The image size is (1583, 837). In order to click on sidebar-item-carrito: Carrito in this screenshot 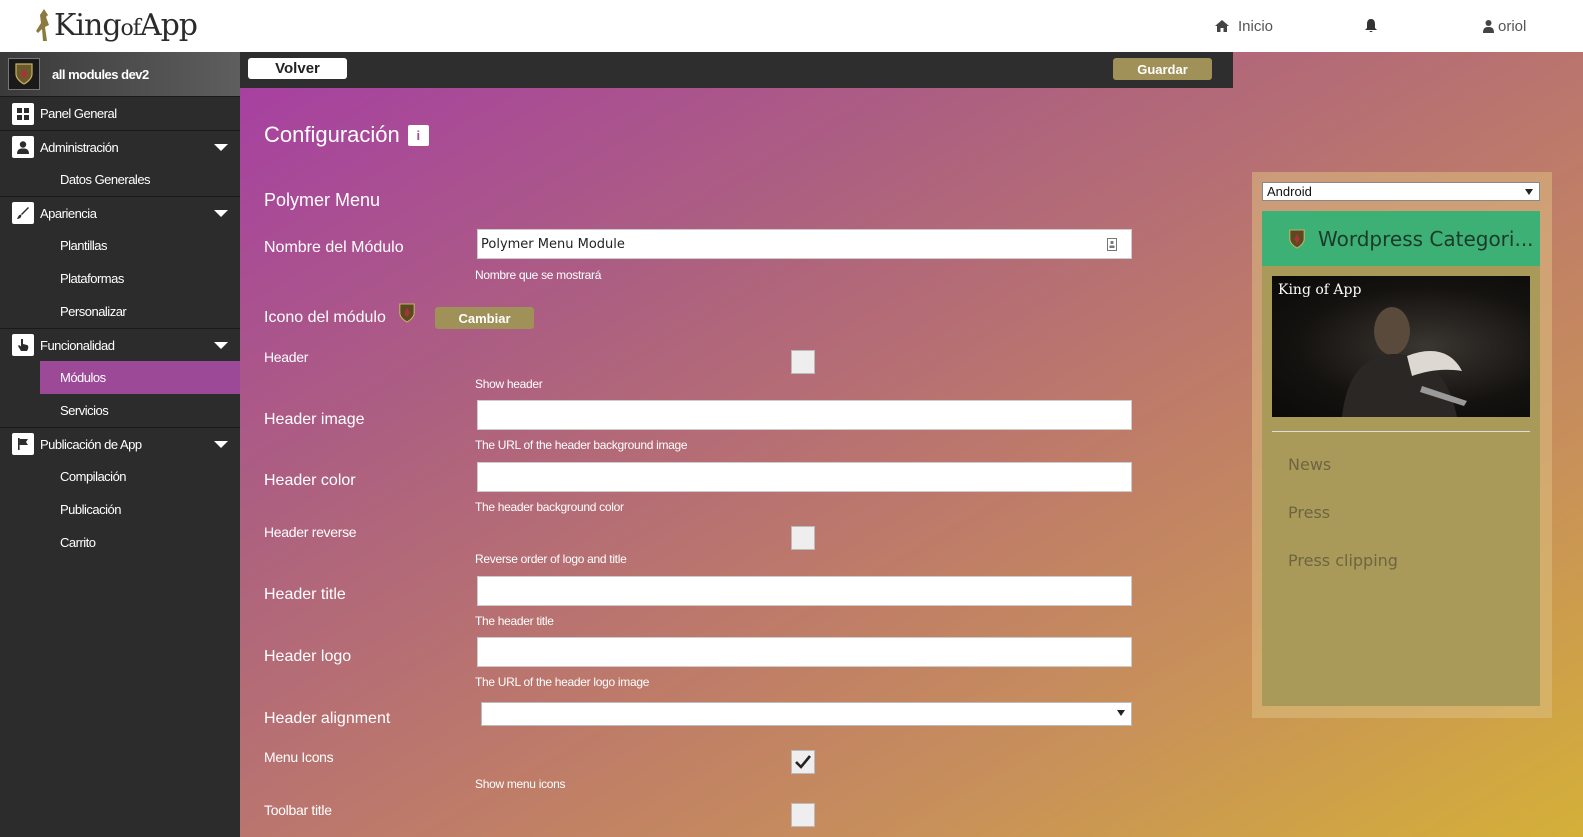, I will do `click(120, 542)`.